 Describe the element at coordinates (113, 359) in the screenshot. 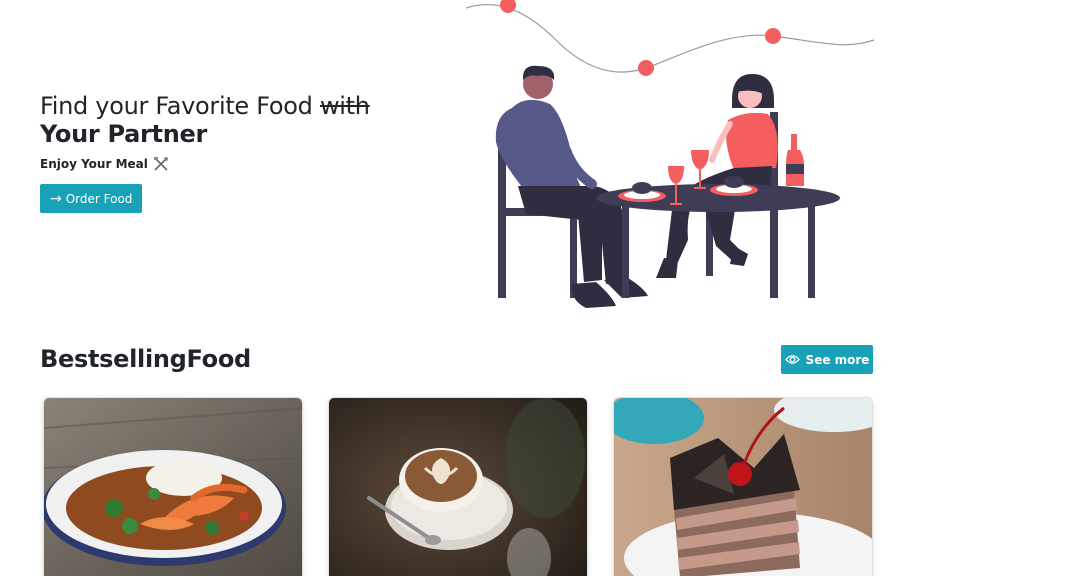

I see `section-title-plain: Bestselling` at that location.